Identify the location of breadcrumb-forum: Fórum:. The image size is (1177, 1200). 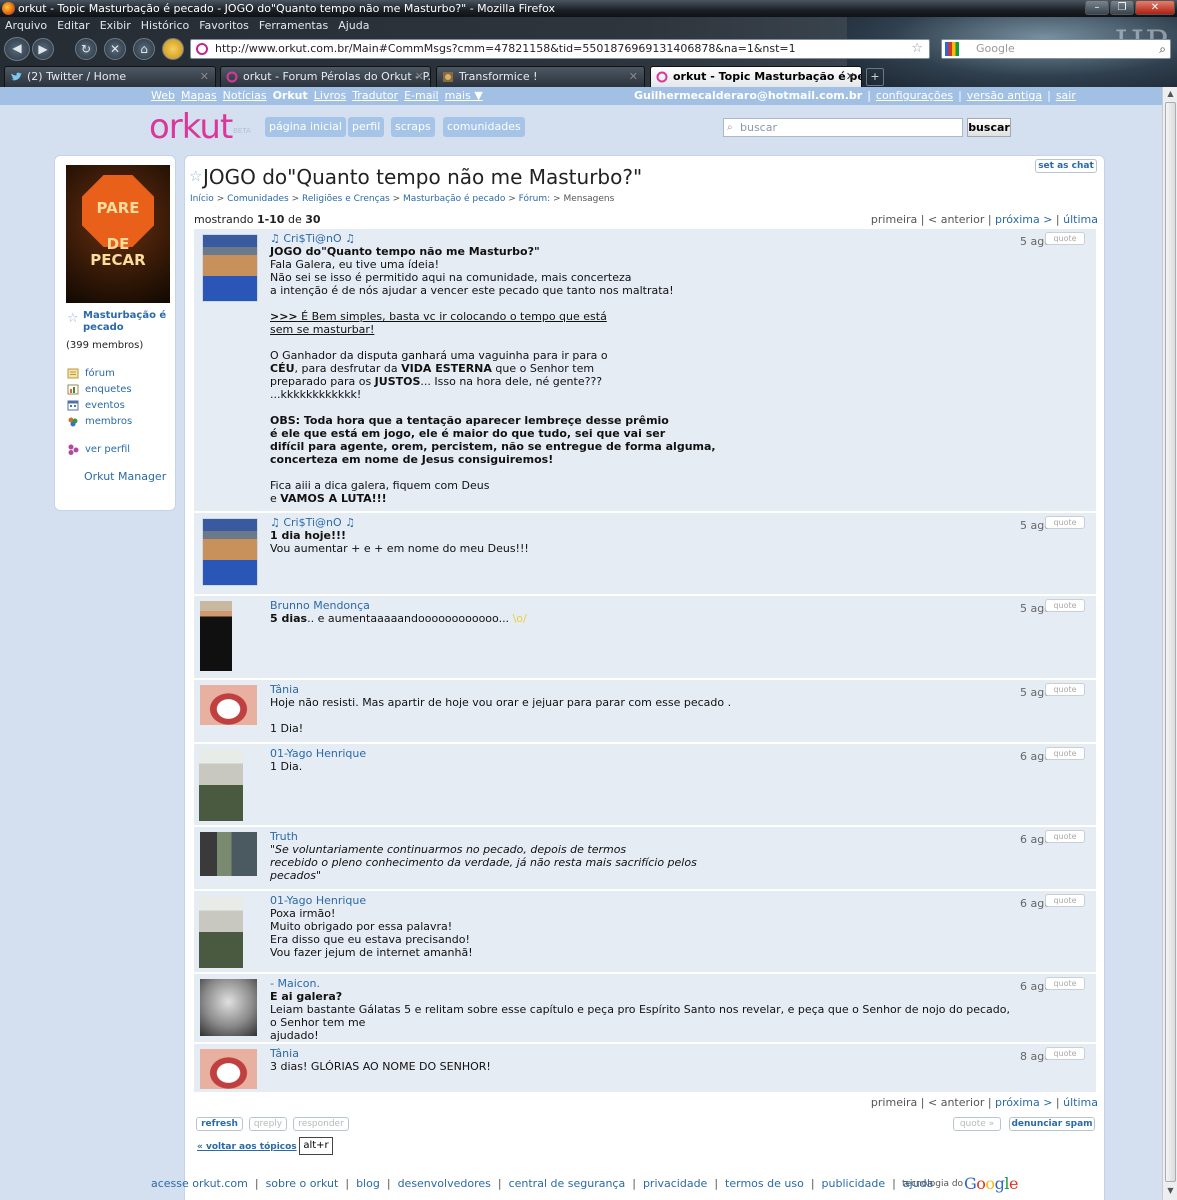
(535, 199).